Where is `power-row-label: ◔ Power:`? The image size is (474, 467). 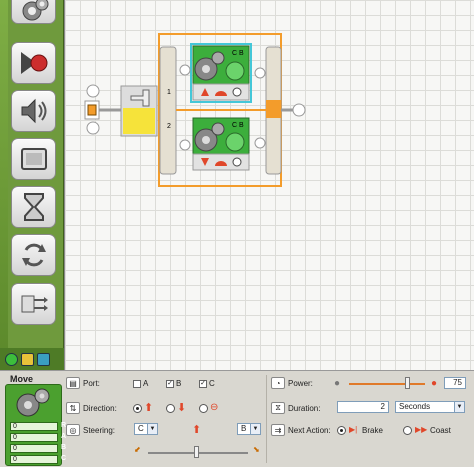 power-row-label: ◔ Power: is located at coordinates (292, 383).